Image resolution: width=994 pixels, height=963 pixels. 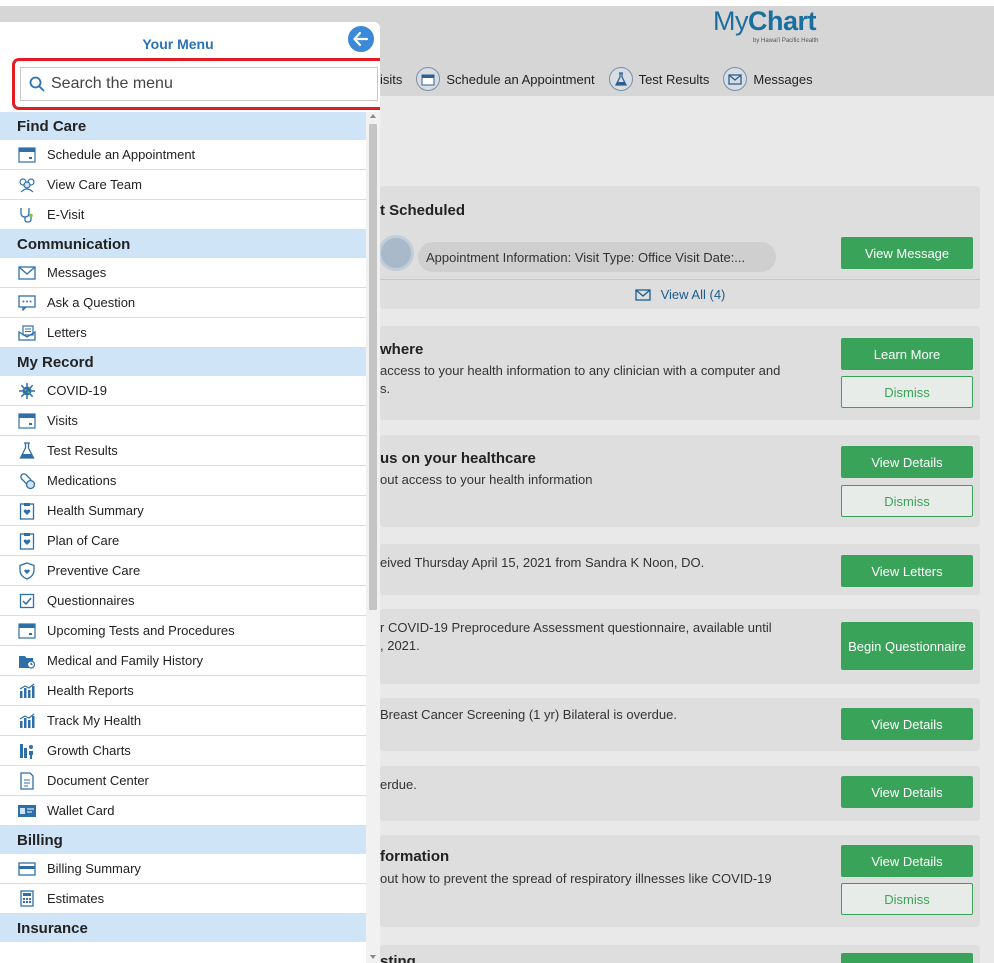 What do you see at coordinates (788, 25) in the screenshot?
I see `mychart-logo: MyChart by Hawai'i Pacific Health` at bounding box center [788, 25].